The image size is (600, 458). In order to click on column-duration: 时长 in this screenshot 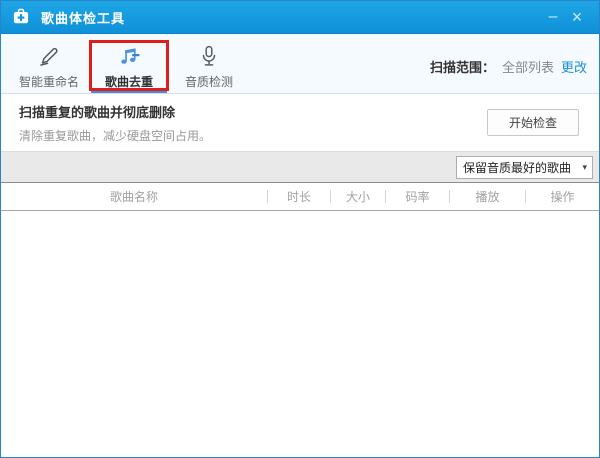, I will do `click(298, 197)`.